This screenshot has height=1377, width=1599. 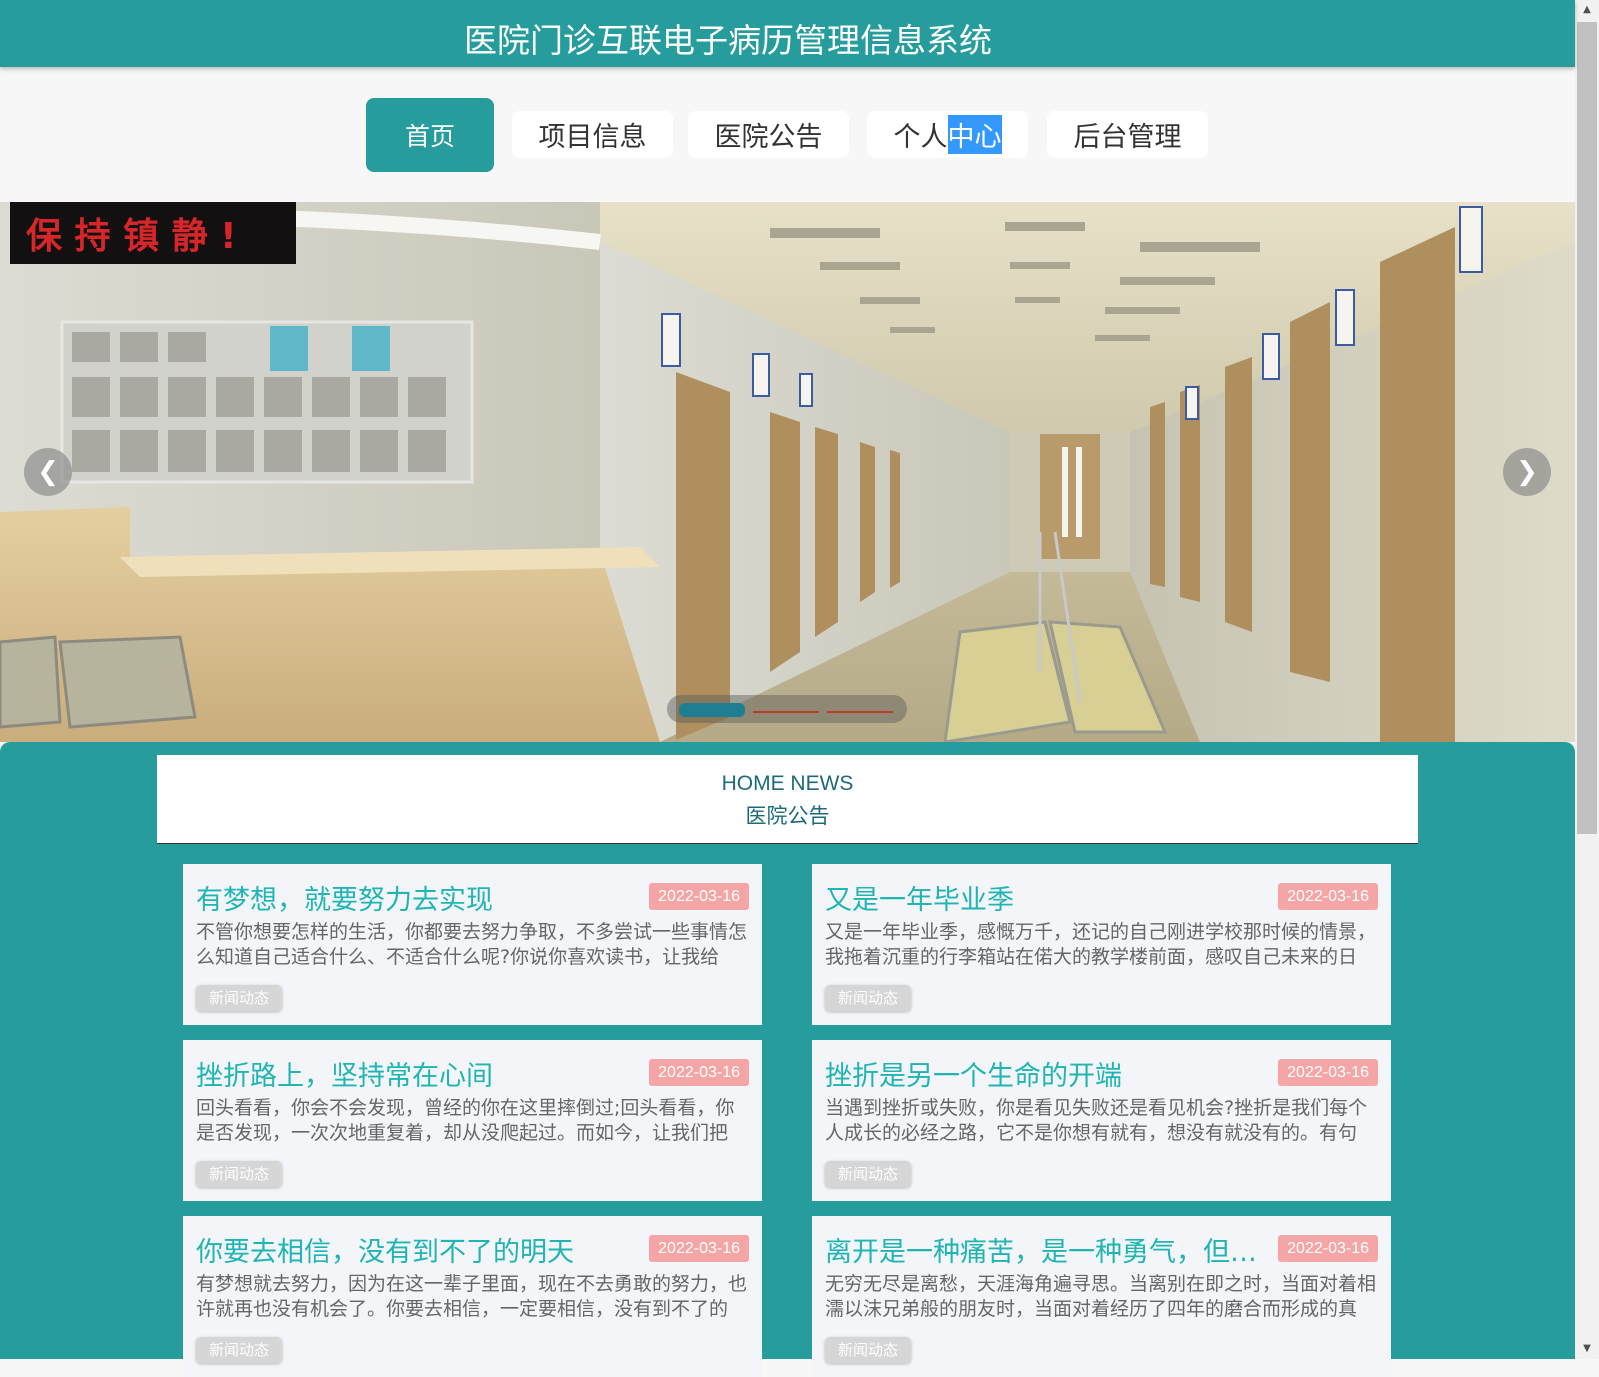 I want to click on site-title: 医院门诊互联电子病历管理信息系统, so click(x=728, y=40).